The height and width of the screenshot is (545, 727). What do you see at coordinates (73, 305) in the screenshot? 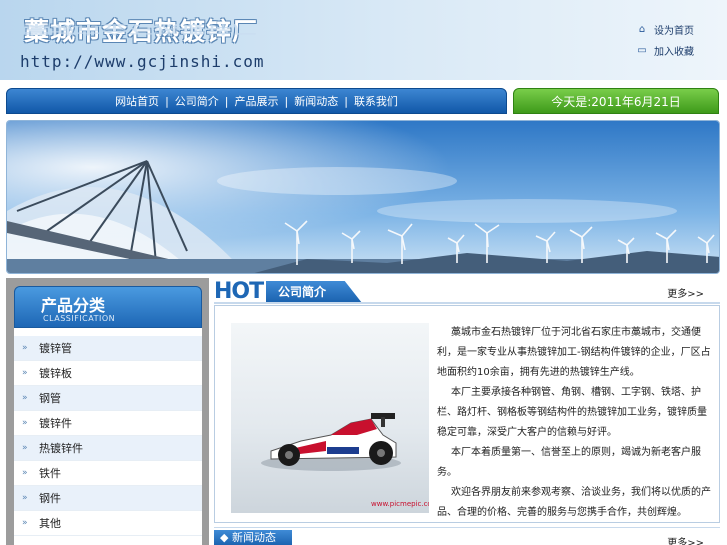
I see `sidebar-title: 产品分类` at bounding box center [73, 305].